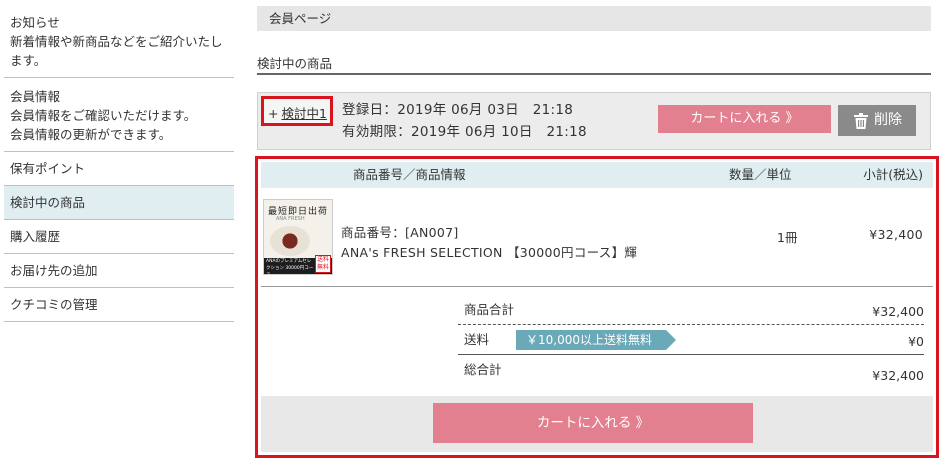  What do you see at coordinates (594, 18) in the screenshot?
I see `page-header: 会員ページ` at bounding box center [594, 18].